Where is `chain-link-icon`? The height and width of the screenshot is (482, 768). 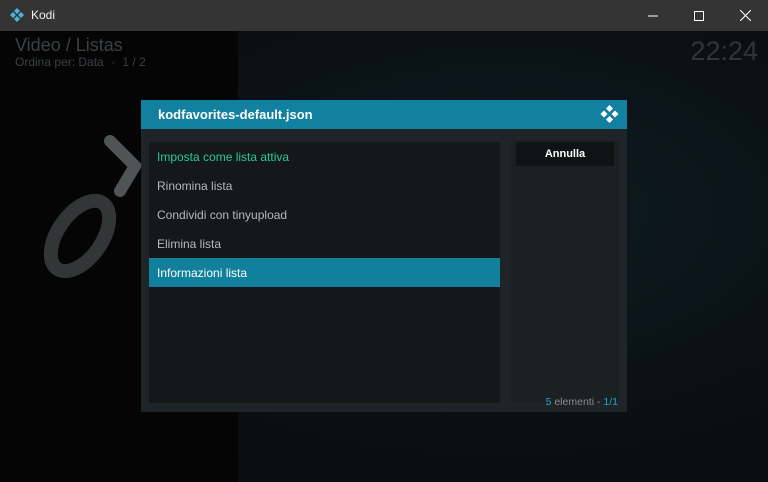 chain-link-icon is located at coordinates (93, 207).